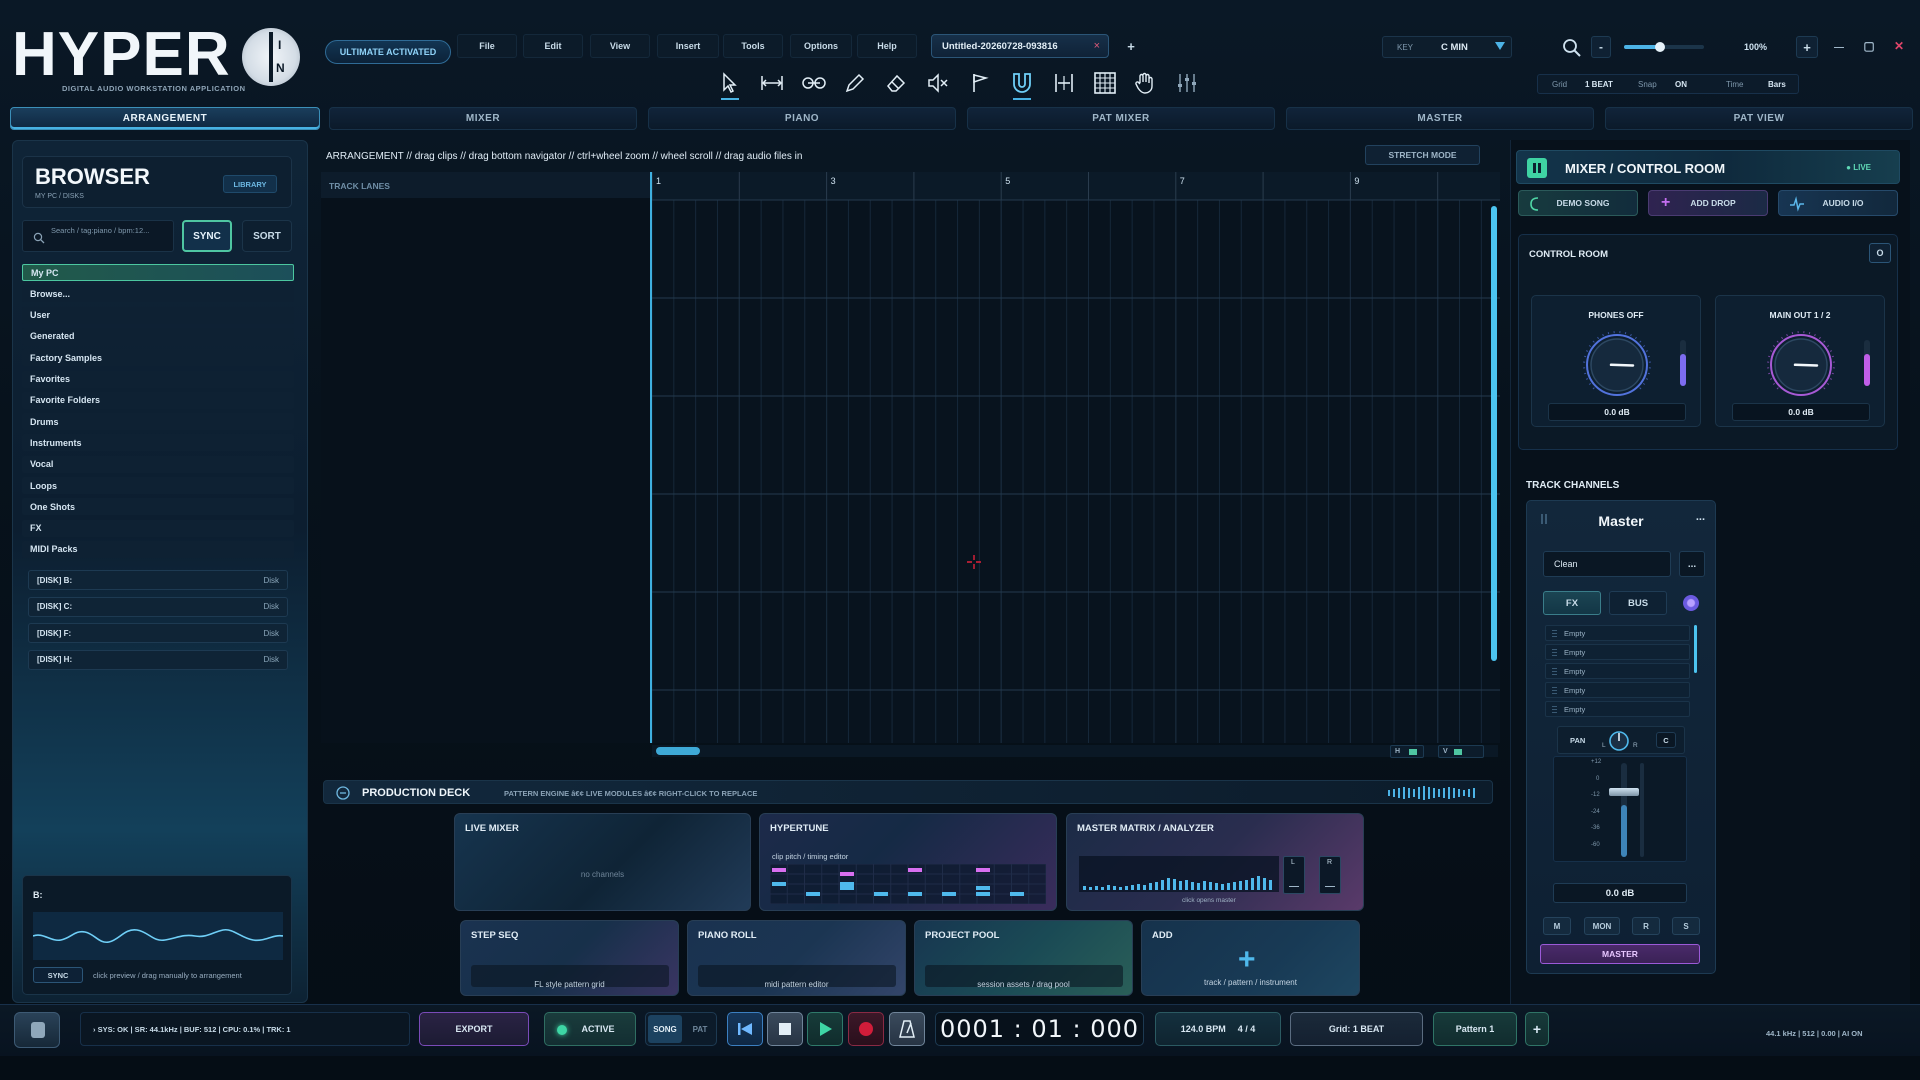  What do you see at coordinates (1759, 118) in the screenshot?
I see `tab-pat-view: PAT VIEW` at bounding box center [1759, 118].